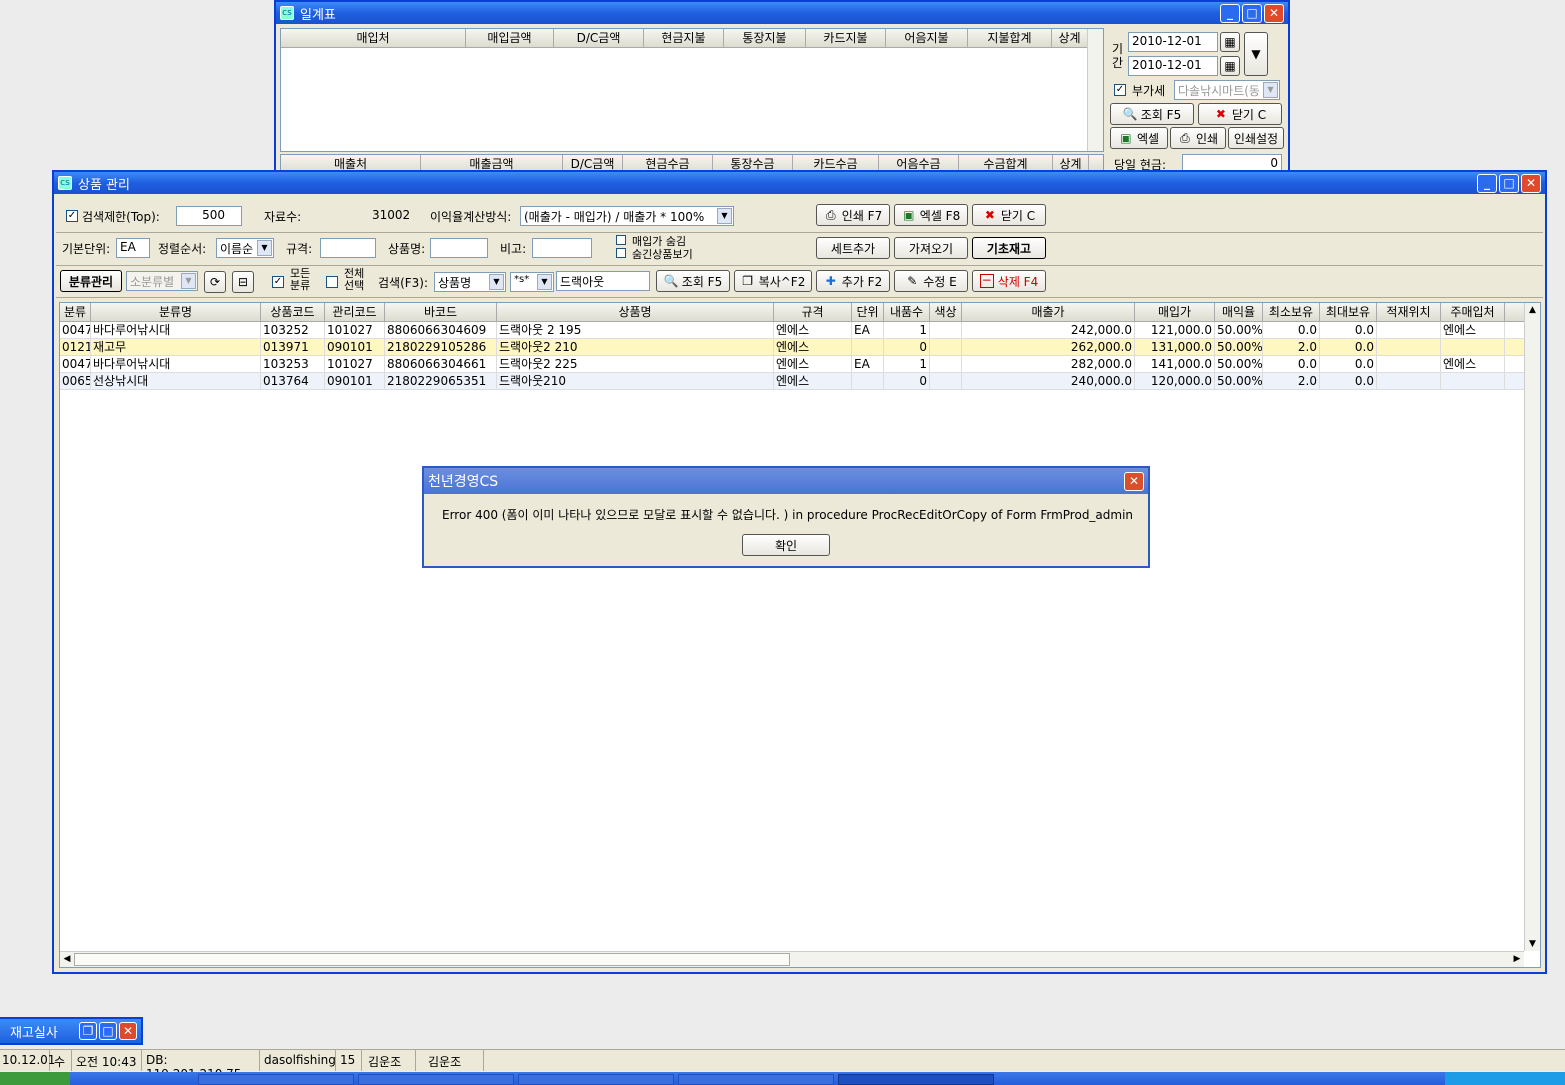 The image size is (1565, 1085). Describe the element at coordinates (1473, 312) in the screenshot. I see `column-header: 주매입처` at that location.